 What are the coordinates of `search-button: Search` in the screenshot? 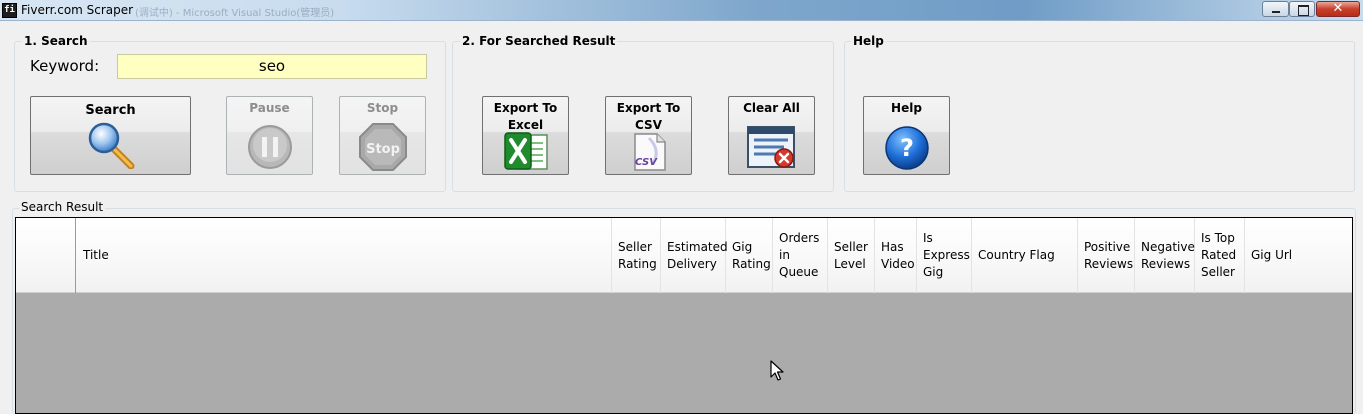 It's located at (110, 135).